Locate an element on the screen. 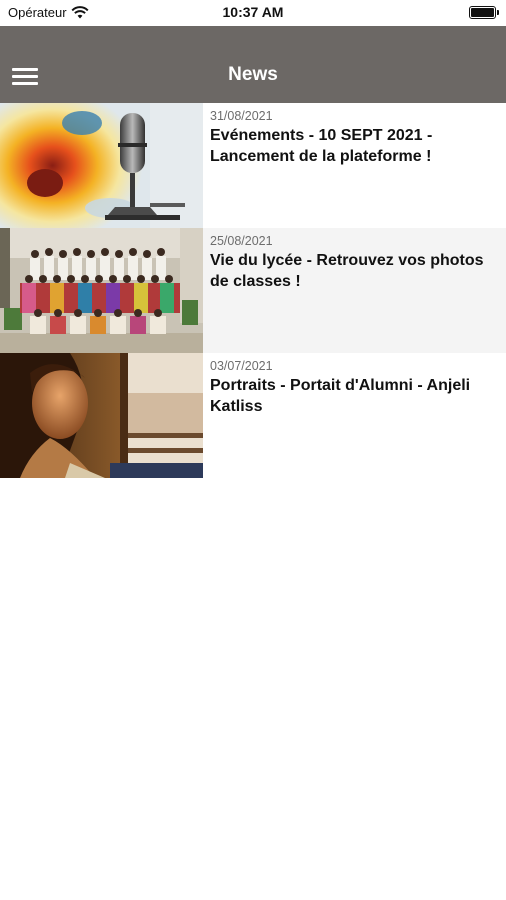 The width and height of the screenshot is (506, 900). page-title: News is located at coordinates (253, 74).